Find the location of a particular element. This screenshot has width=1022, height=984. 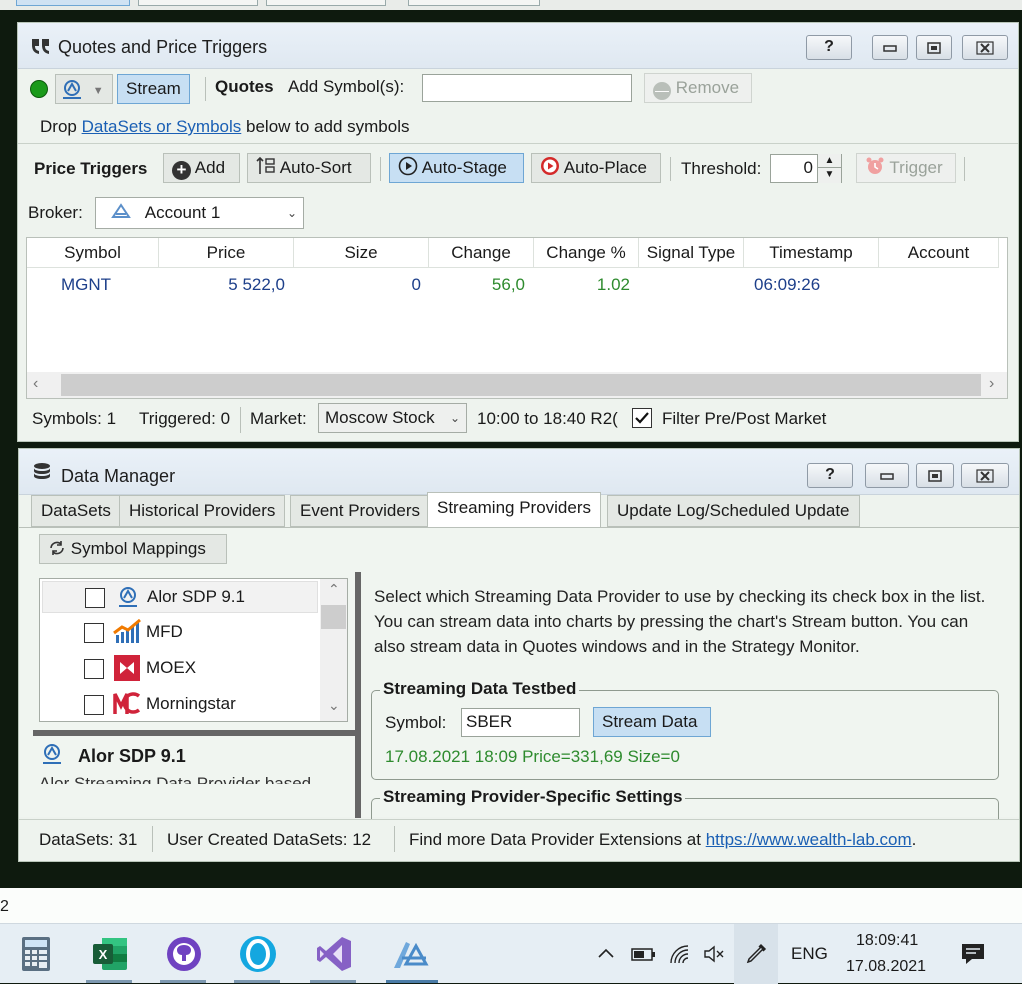

broker-select: Account 1 ⌄ is located at coordinates (199, 213).